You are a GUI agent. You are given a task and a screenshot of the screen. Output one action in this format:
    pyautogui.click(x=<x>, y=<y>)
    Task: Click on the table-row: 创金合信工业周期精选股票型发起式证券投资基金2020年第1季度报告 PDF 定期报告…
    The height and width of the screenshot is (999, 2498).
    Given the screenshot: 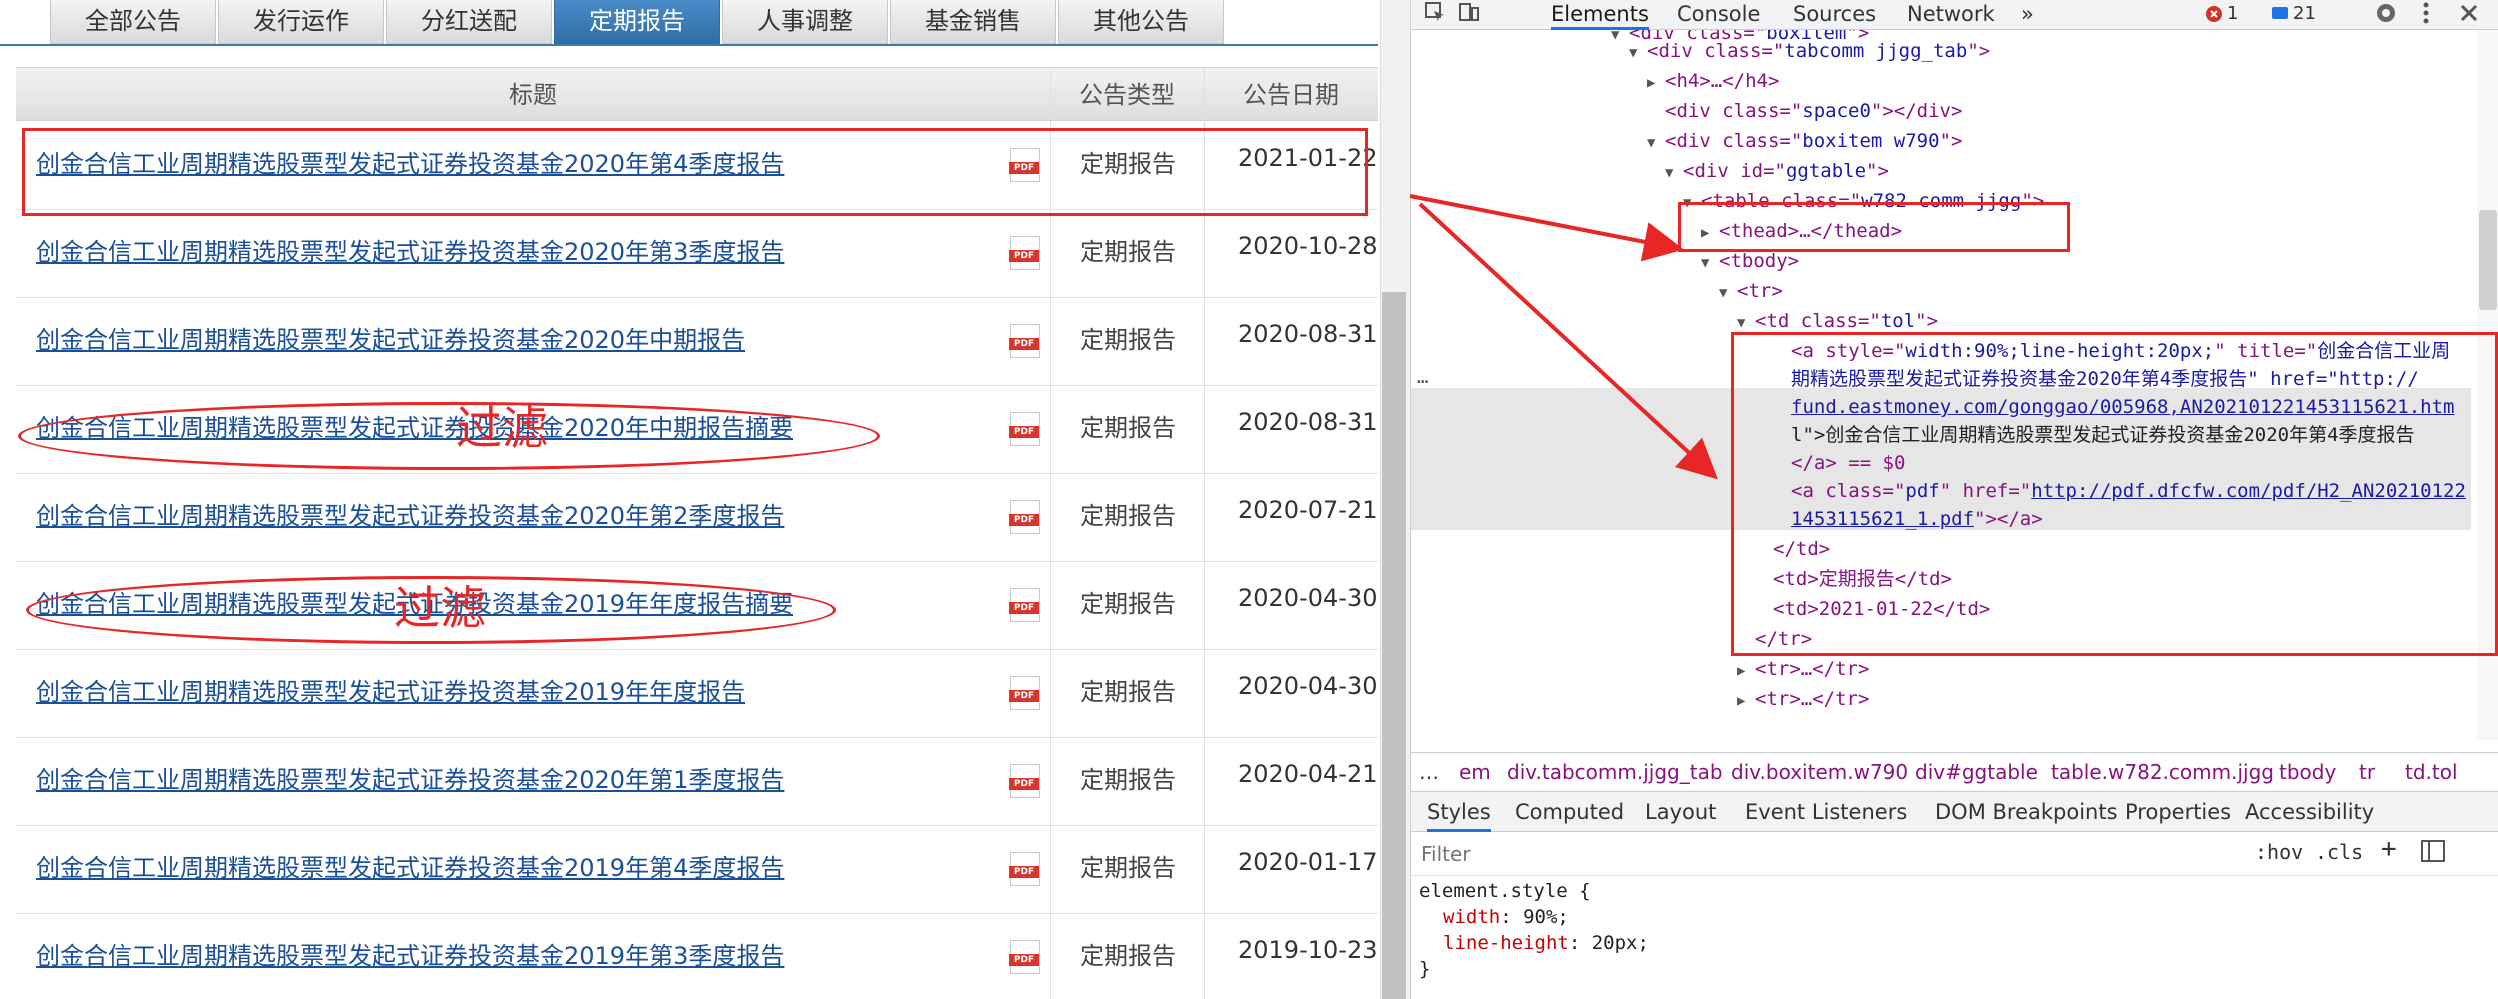 What is the action you would take?
    pyautogui.click(x=697, y=782)
    